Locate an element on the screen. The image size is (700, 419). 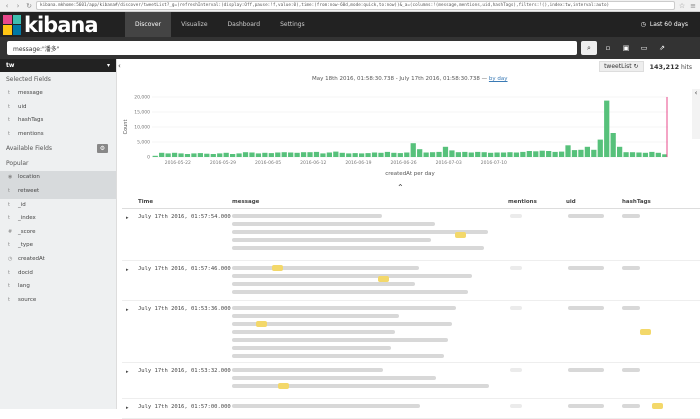
collapse-sidebar-icon: ‹ is located at coordinates (119, 66).